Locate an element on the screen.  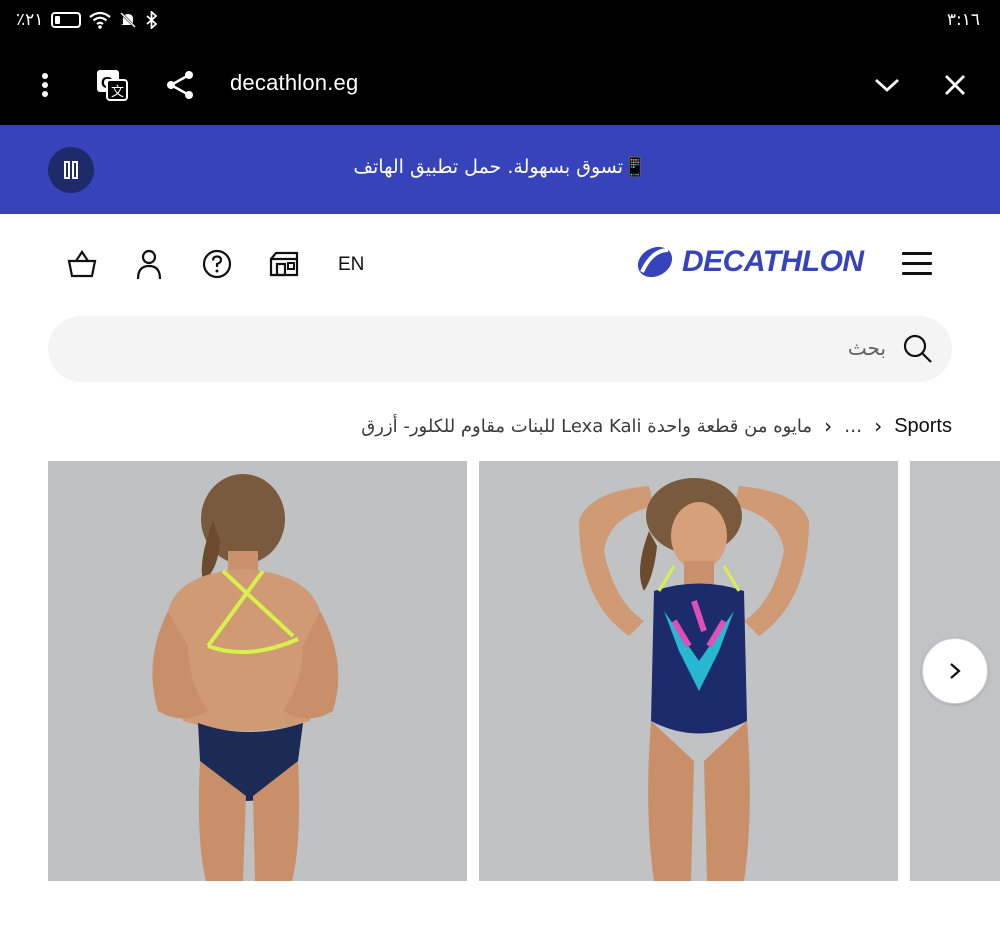
language-switch: EN is located at coordinates (351, 265).